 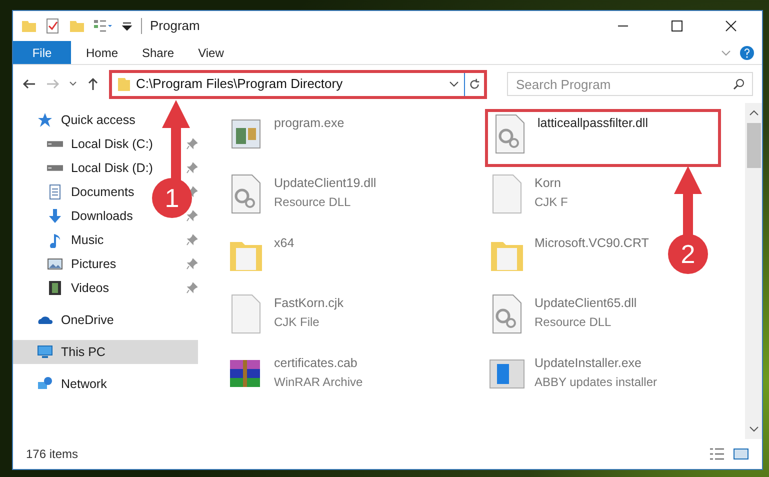 What do you see at coordinates (124, 84) in the screenshot?
I see `folder-icon` at bounding box center [124, 84].